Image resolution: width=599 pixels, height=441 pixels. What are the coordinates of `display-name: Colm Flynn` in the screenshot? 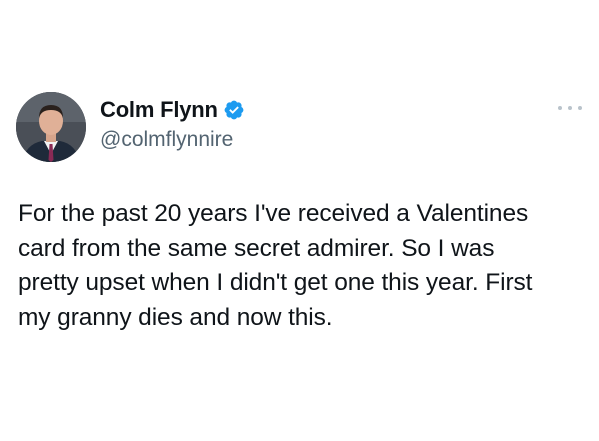 It's located at (159, 110).